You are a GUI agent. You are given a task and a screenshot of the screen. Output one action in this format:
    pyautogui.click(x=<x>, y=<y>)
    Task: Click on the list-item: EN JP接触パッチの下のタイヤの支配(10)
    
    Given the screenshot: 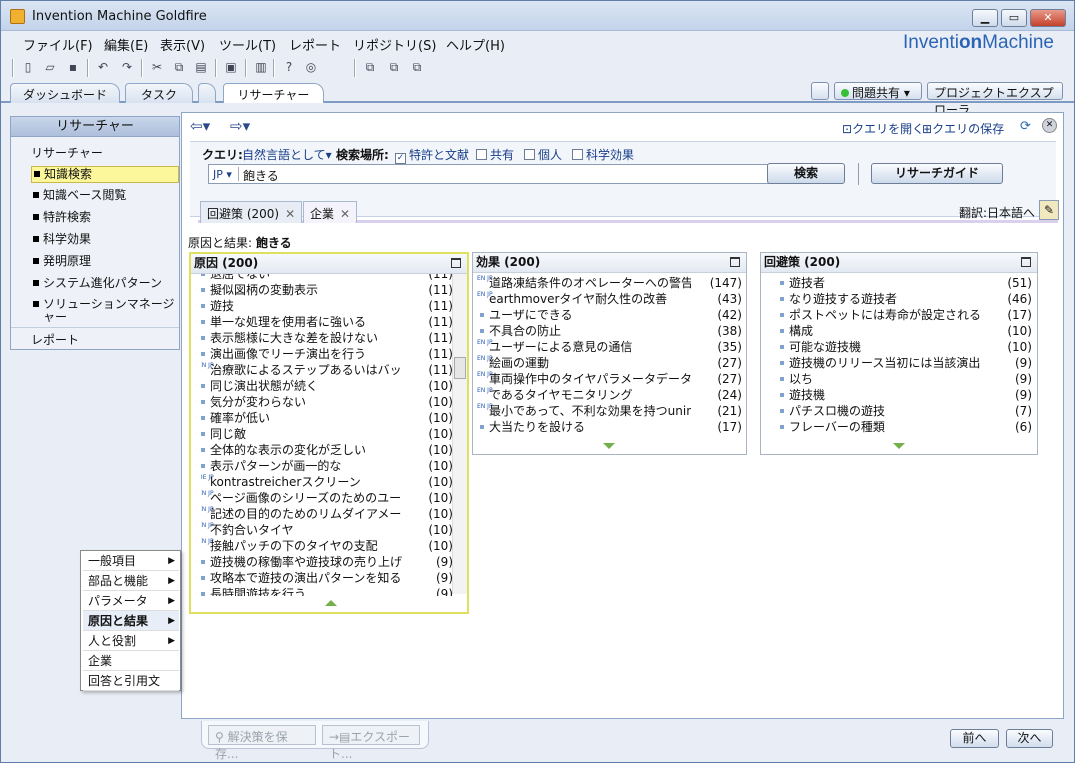 What is the action you would take?
    pyautogui.click(x=327, y=546)
    